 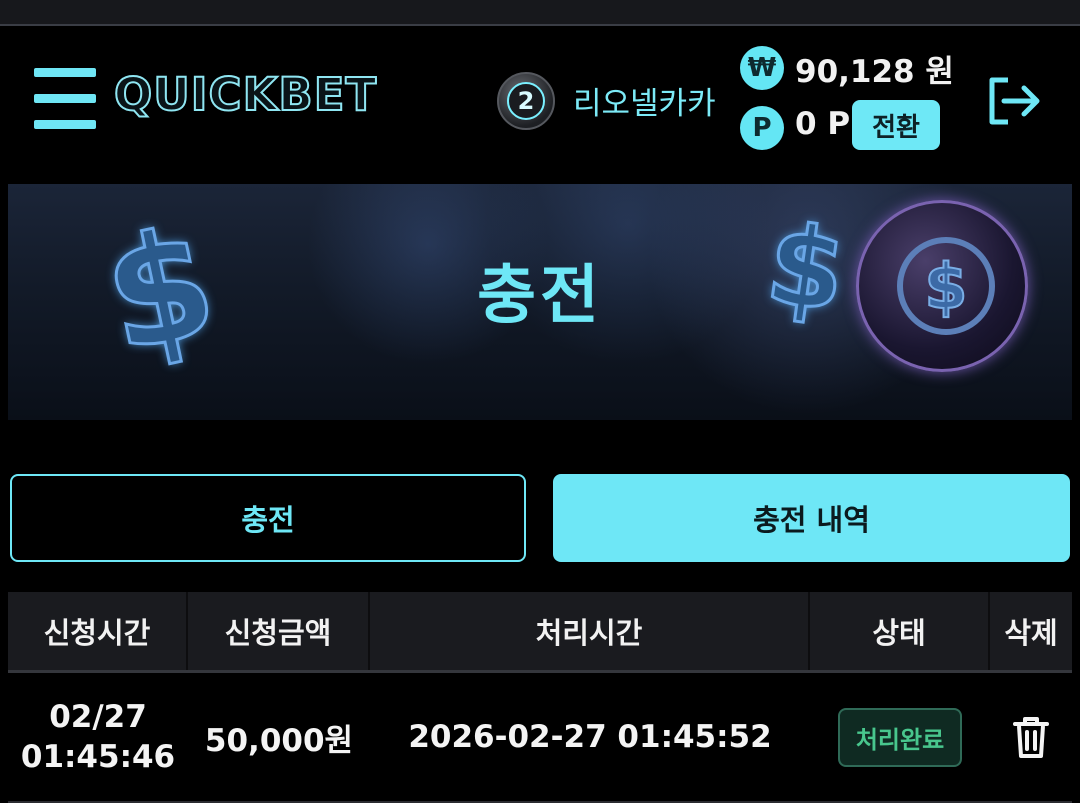 I want to click on top-status-bar, so click(x=540, y=13).